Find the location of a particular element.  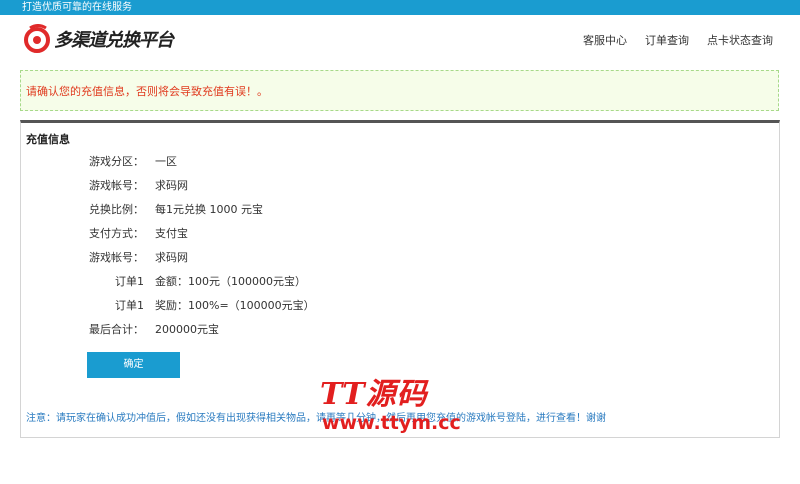

nav-card-status-query: 点卡状态查询 is located at coordinates (740, 40).